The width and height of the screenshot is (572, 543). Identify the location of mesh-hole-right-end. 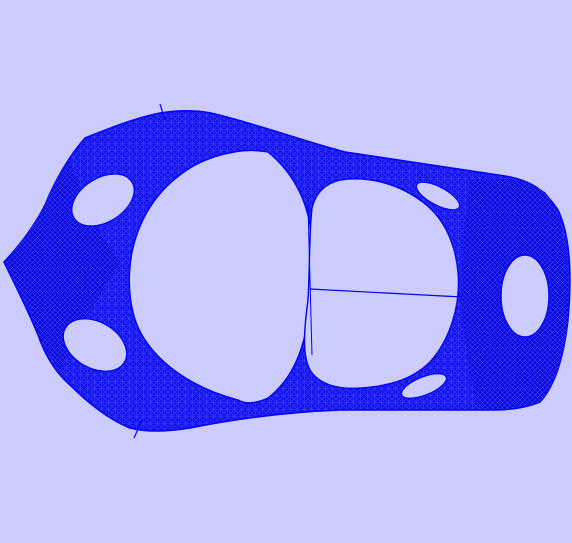
(525, 296).